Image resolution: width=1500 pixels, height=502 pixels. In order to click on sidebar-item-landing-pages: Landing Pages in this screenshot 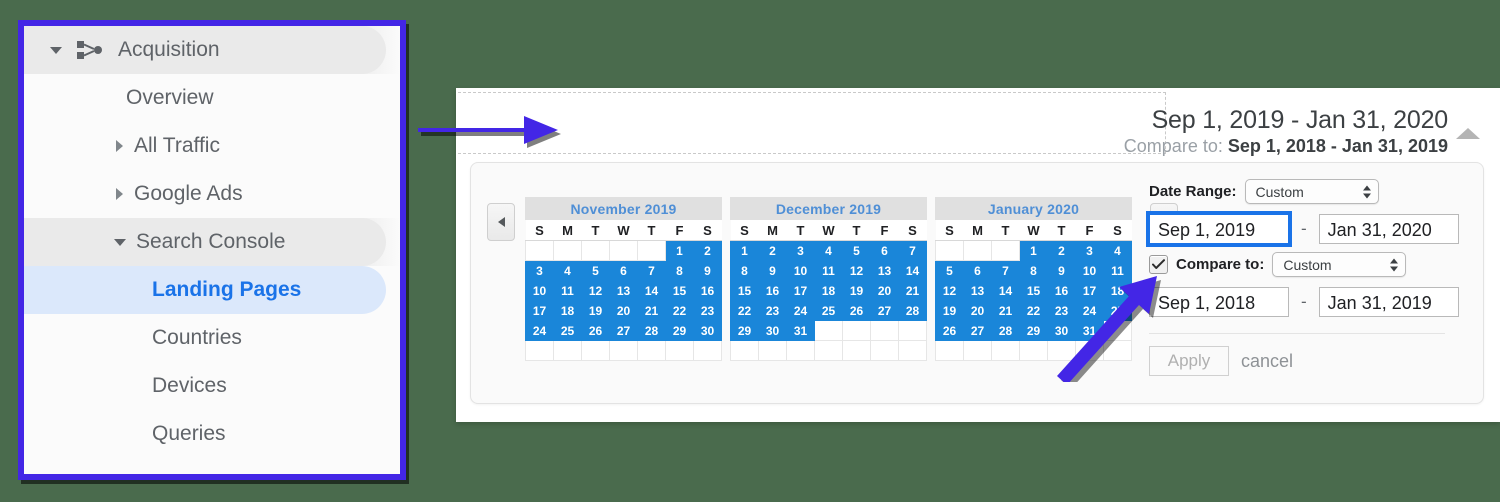, I will do `click(212, 290)`.